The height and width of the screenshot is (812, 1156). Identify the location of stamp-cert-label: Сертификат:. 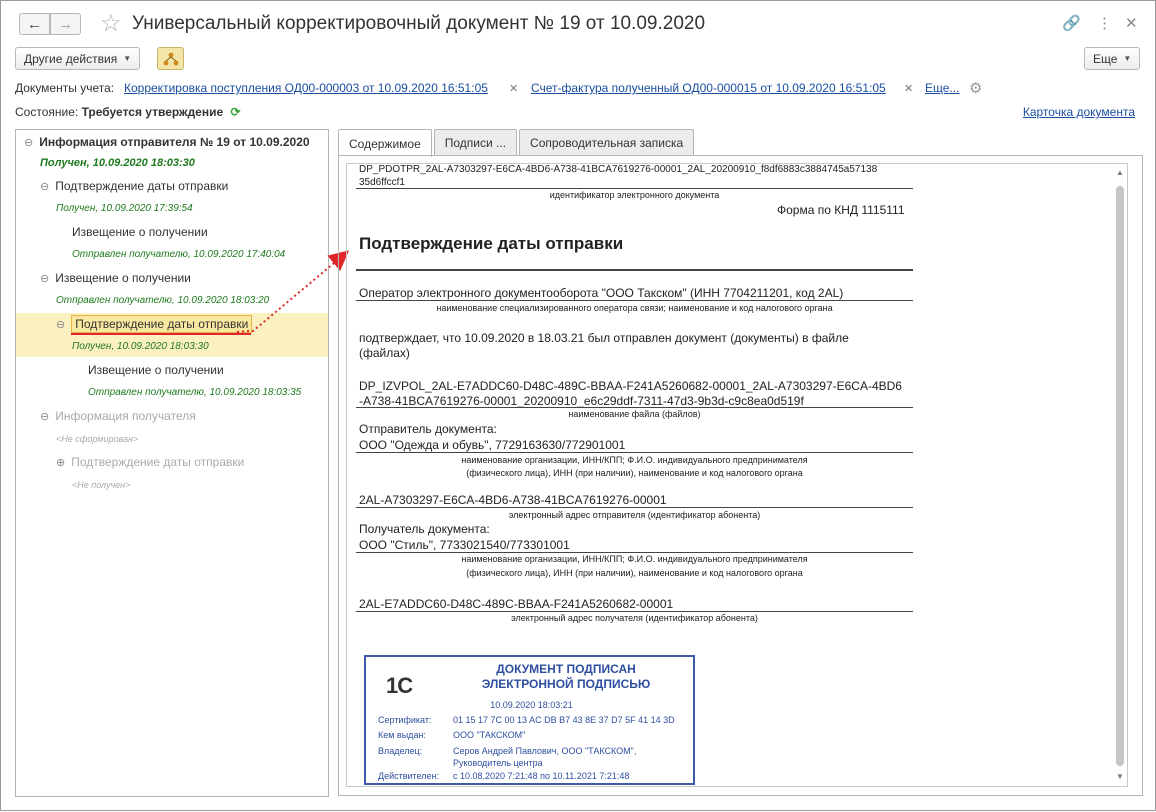
(405, 720).